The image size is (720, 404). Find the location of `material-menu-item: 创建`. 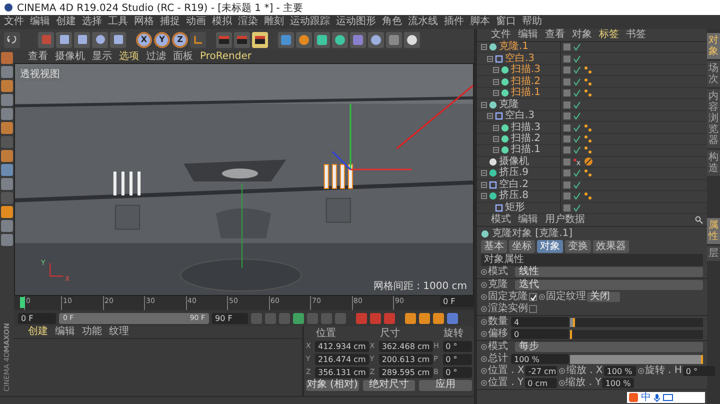

material-menu-item: 创建 is located at coordinates (38, 332).